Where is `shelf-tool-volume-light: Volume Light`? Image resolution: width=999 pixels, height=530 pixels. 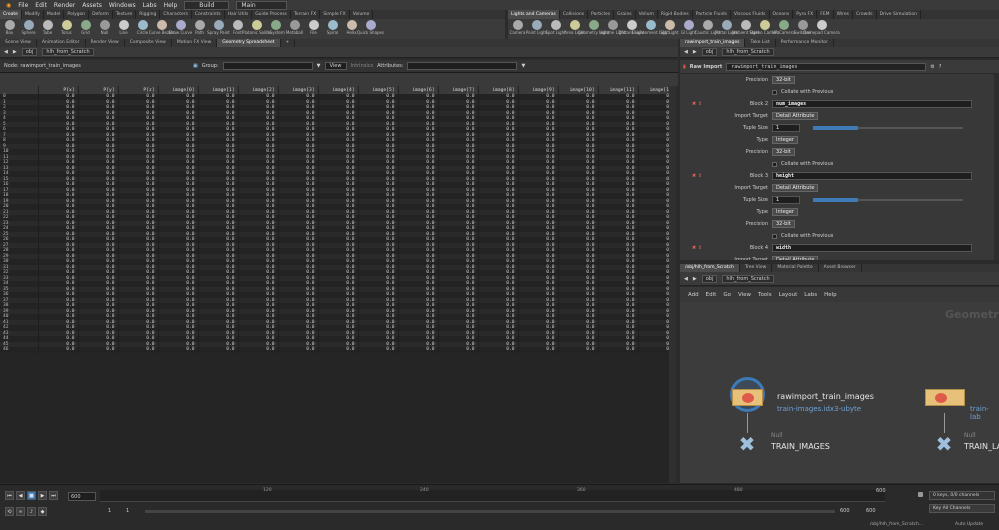 shelf-tool-volume-light: Volume Light is located at coordinates (612, 29).